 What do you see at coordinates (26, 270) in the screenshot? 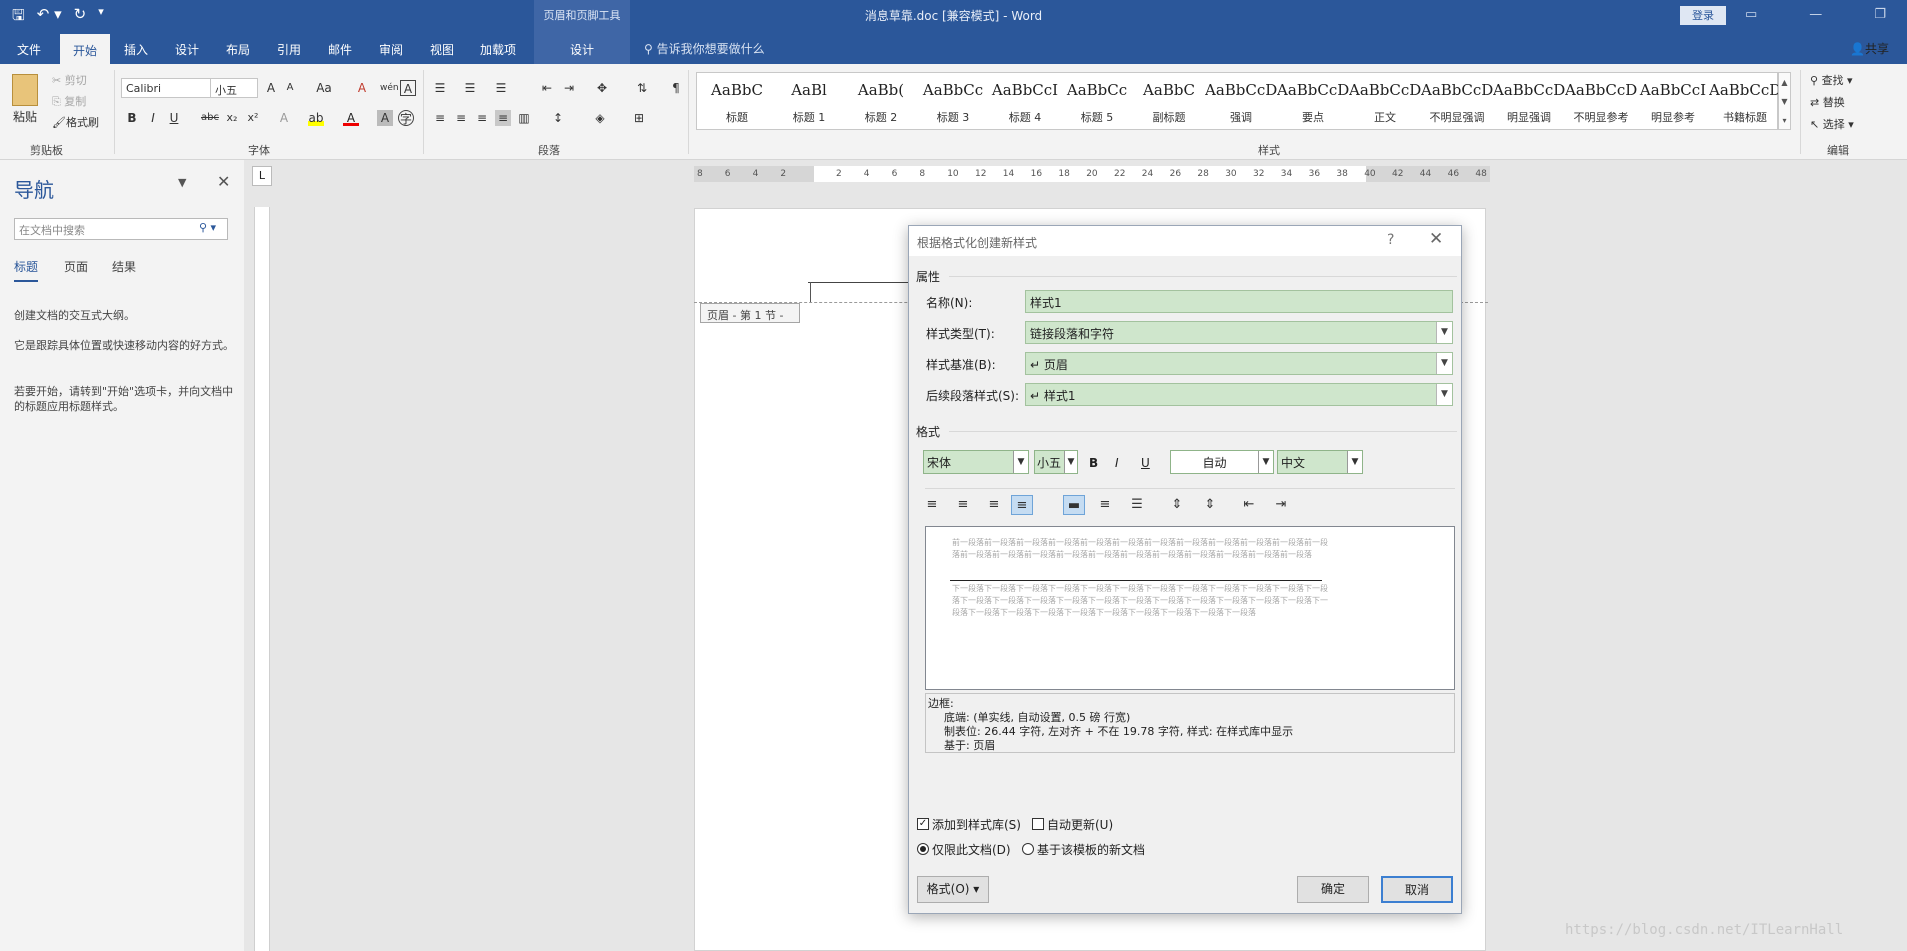
I see `nav-tab-headings: 标题` at bounding box center [26, 270].